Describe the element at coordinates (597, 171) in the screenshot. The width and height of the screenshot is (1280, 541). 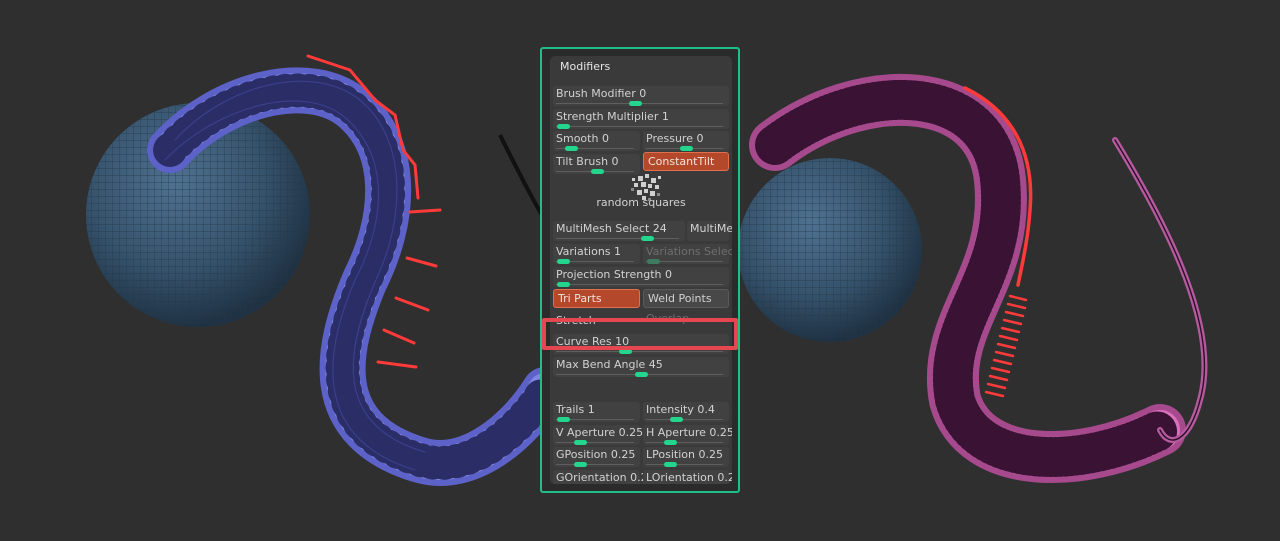
I see `tilt-brush-knob` at that location.